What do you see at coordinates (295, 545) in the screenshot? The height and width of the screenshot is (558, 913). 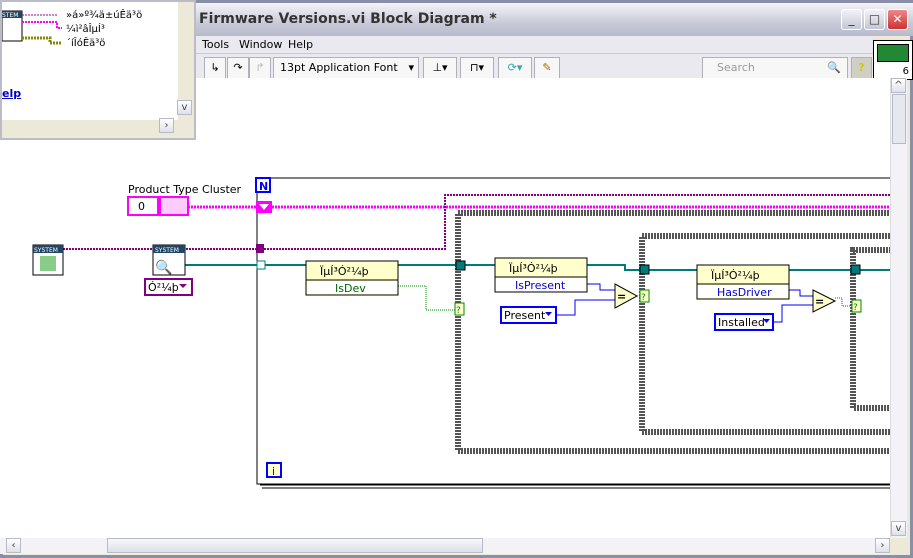 I see `horizontal-scroll-thumb` at bounding box center [295, 545].